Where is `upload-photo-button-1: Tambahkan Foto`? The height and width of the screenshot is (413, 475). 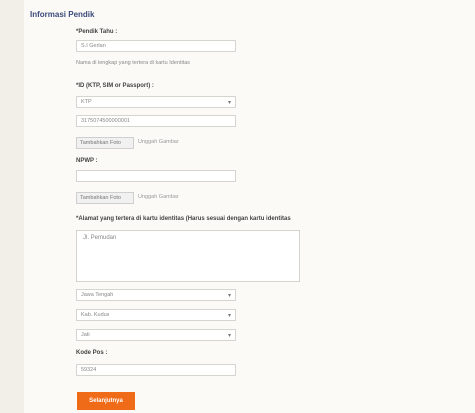 upload-photo-button-1: Tambahkan Foto is located at coordinates (105, 143).